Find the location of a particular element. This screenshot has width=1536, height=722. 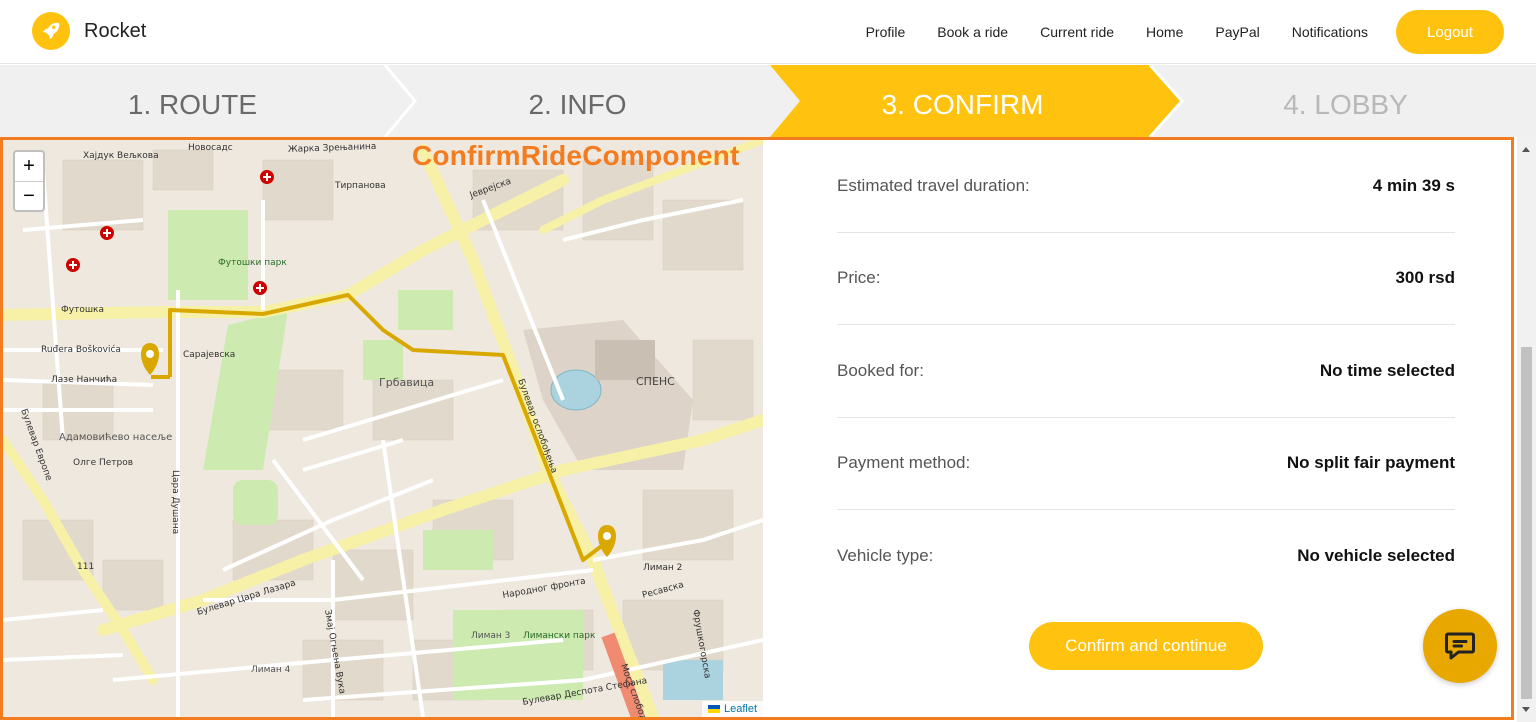

pickup-marker-icon is located at coordinates (150, 359).